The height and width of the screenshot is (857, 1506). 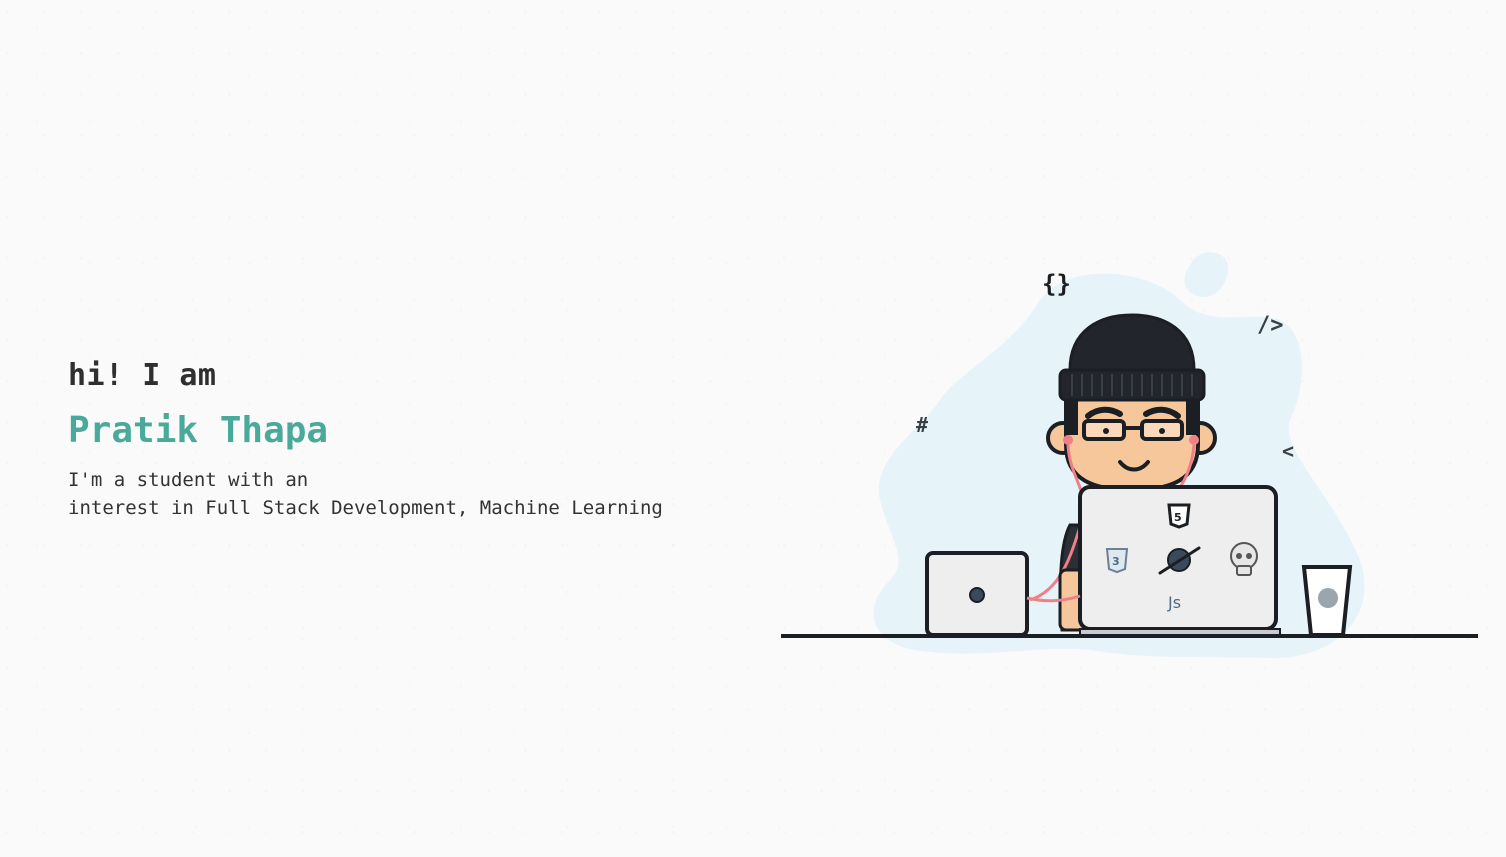 What do you see at coordinates (1162, 431) in the screenshot?
I see `right-eye` at bounding box center [1162, 431].